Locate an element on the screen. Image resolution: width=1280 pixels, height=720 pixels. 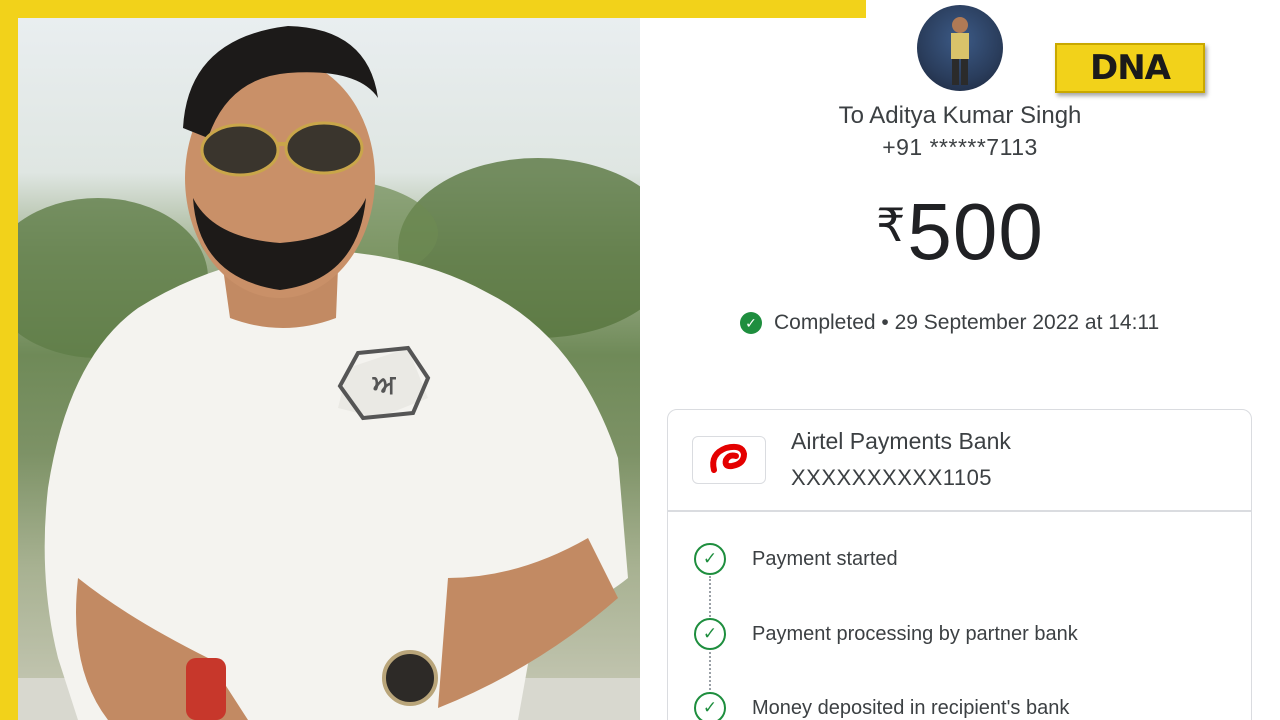
step-money-deposited: ✓ Money deposited in recipient's bank is located at coordinates (881, 706).